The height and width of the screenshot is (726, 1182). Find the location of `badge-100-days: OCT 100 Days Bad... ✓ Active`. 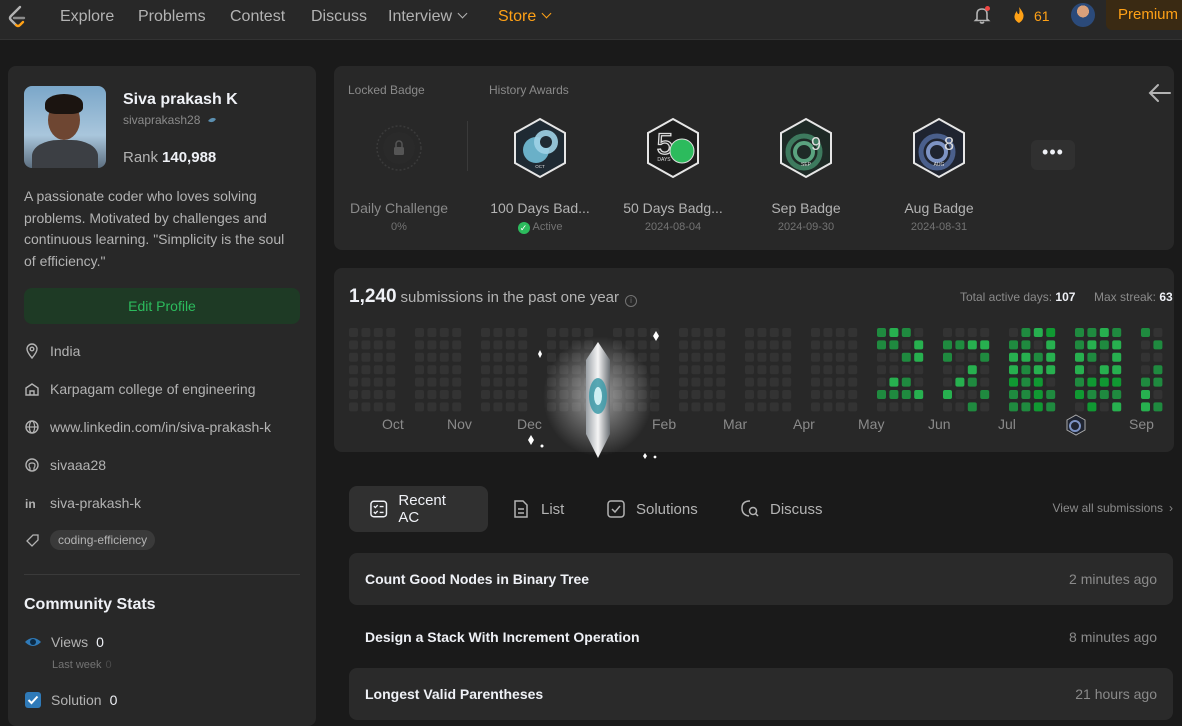

badge-100-days: OCT 100 Days Bad... ✓ Active is located at coordinates (540, 175).